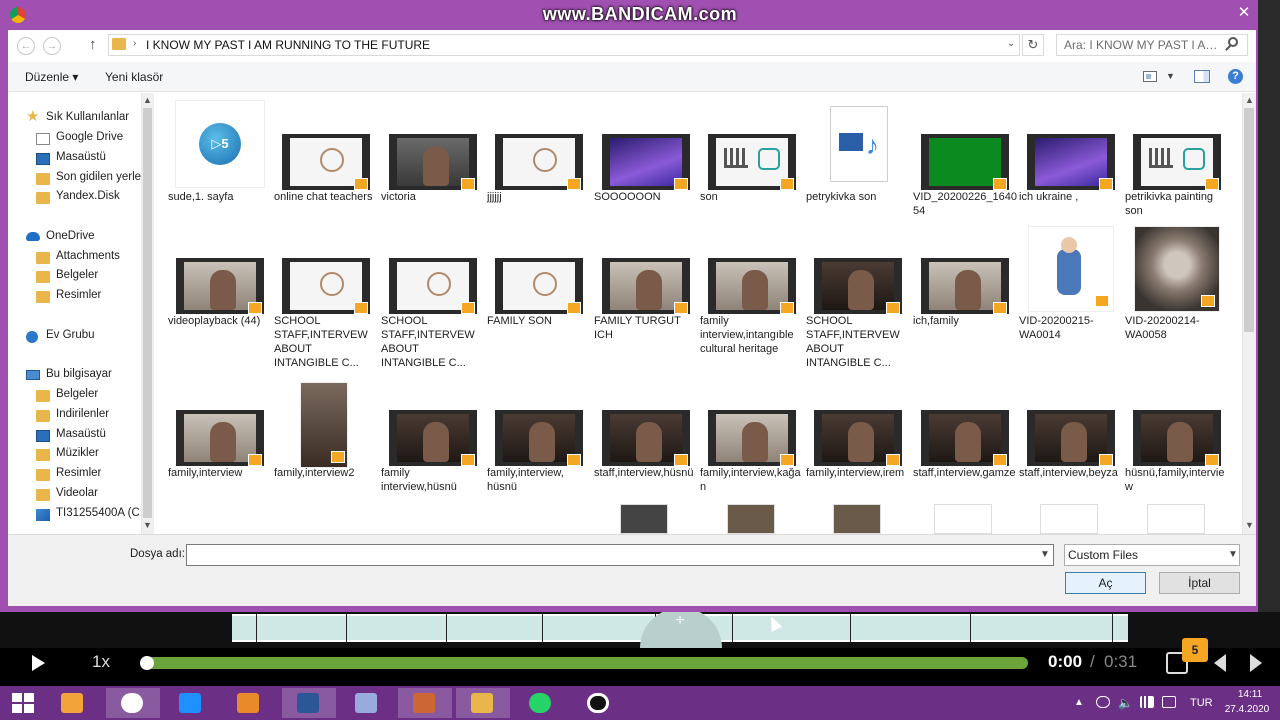 The image size is (1280, 720). I want to click on file-name: videoplayback (44), so click(220, 321).